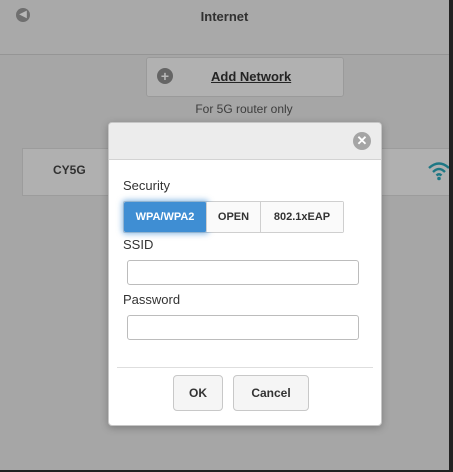  What do you see at coordinates (271, 393) in the screenshot?
I see `cancel-button: Cancel` at bounding box center [271, 393].